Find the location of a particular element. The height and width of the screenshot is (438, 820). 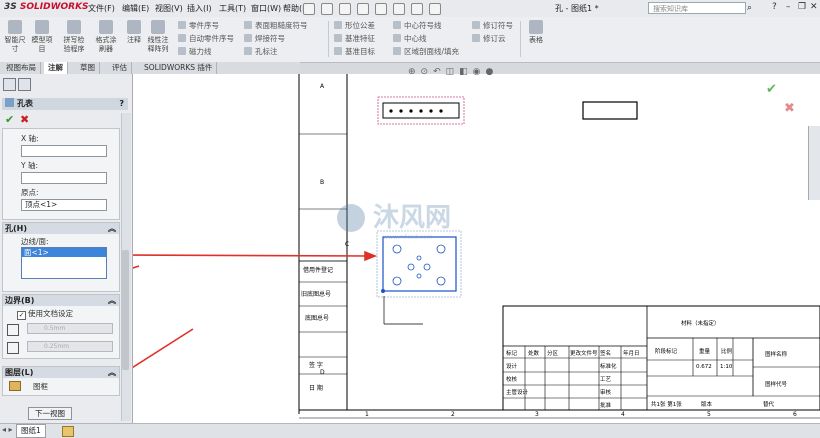

select-icon is located at coordinates (399, 8).